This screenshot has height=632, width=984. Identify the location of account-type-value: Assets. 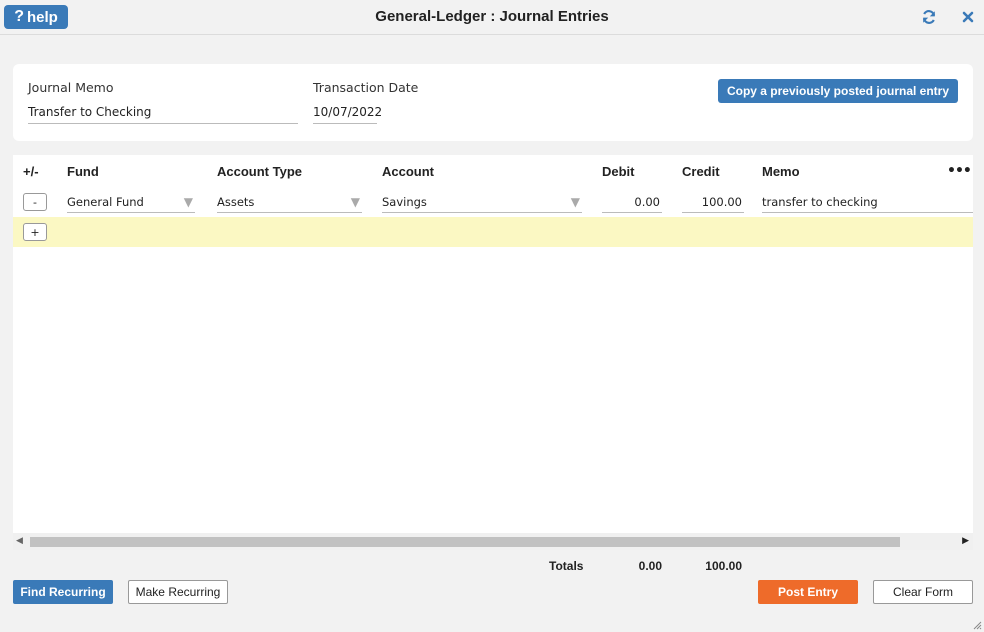
(236, 202).